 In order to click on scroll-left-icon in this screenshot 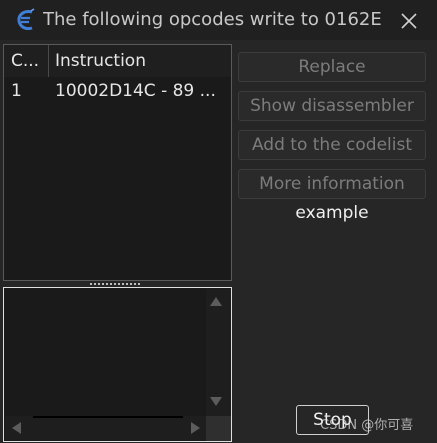, I will do `click(16, 428)`.